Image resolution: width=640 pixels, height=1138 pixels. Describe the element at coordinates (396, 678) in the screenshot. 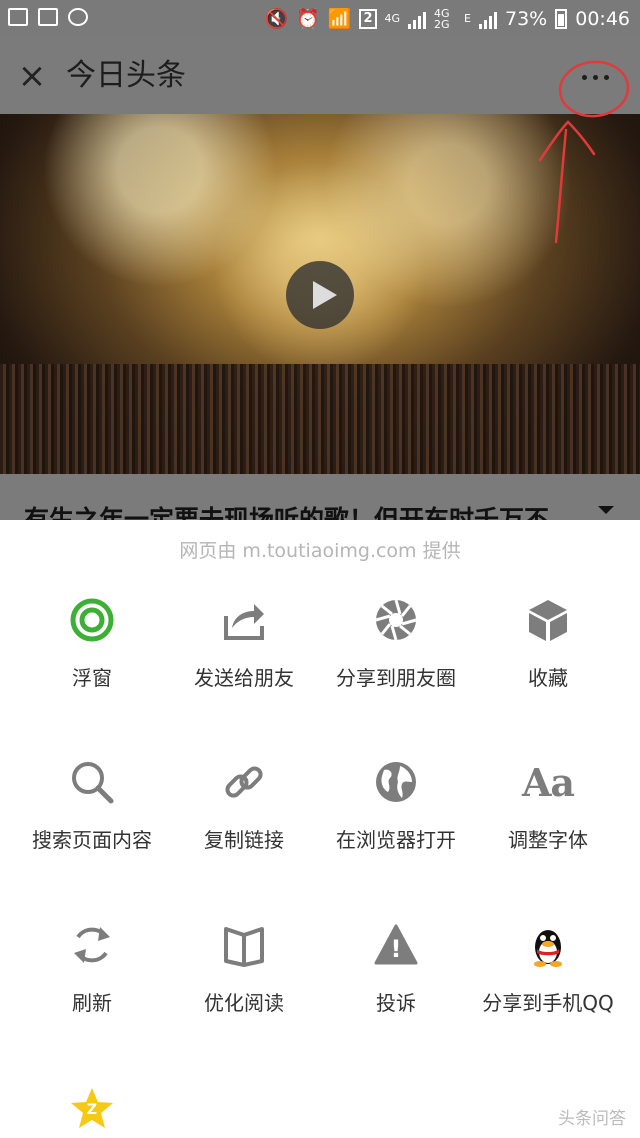

I see `item-label: 分享到朋友圈` at that location.